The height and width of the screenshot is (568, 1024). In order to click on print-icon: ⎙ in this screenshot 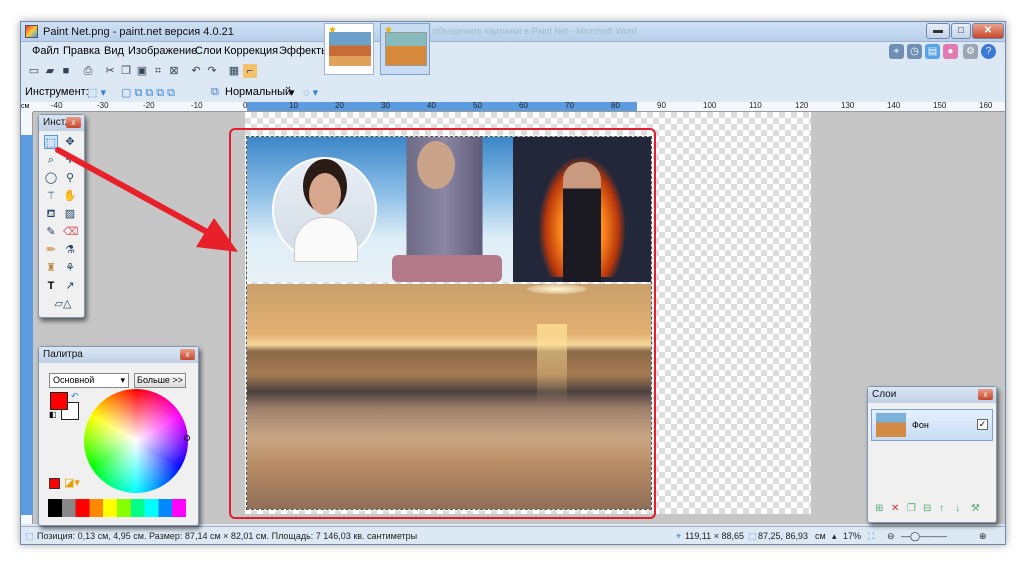, I will do `click(88, 71)`.